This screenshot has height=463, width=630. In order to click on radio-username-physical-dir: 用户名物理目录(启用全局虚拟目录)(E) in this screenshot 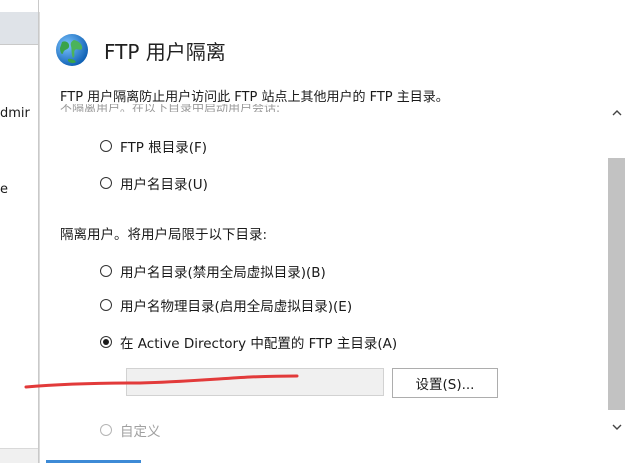, I will do `click(226, 305)`.